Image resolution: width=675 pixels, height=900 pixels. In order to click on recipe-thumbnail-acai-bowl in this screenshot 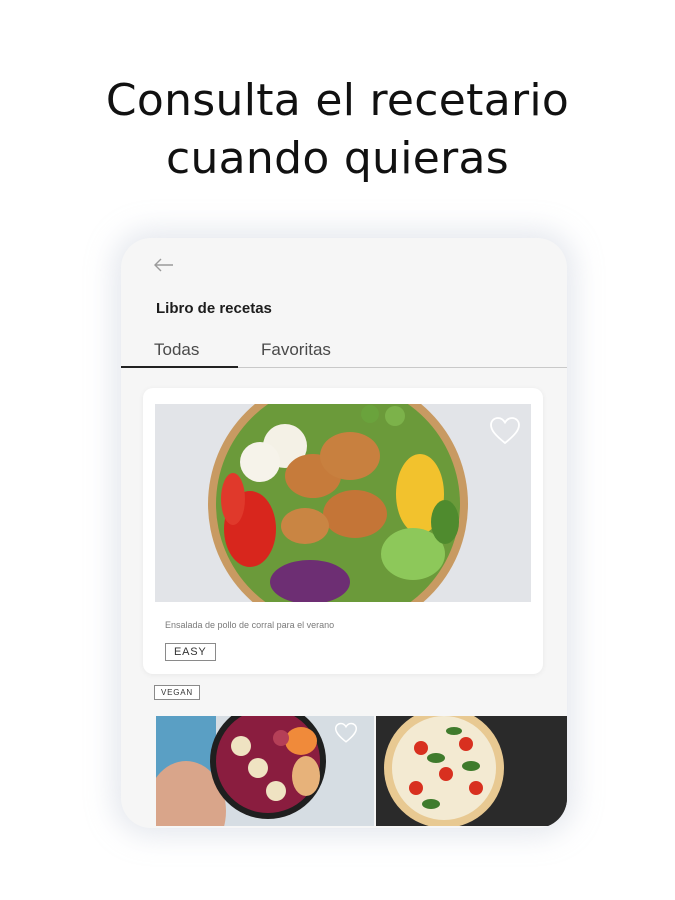, I will do `click(265, 771)`.